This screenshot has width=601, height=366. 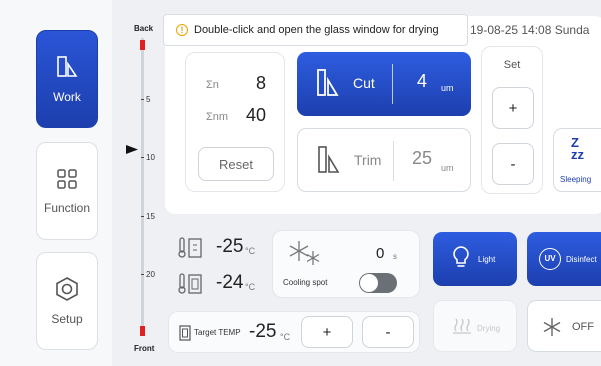 I want to click on cut-mode-button: Cut 4 um, so click(x=384, y=84).